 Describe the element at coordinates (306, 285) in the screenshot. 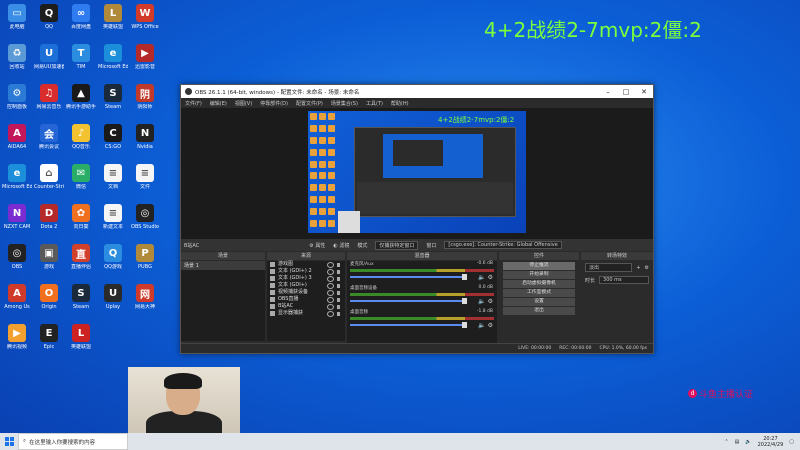

I see `source-item: 文本 (GDI+)` at that location.